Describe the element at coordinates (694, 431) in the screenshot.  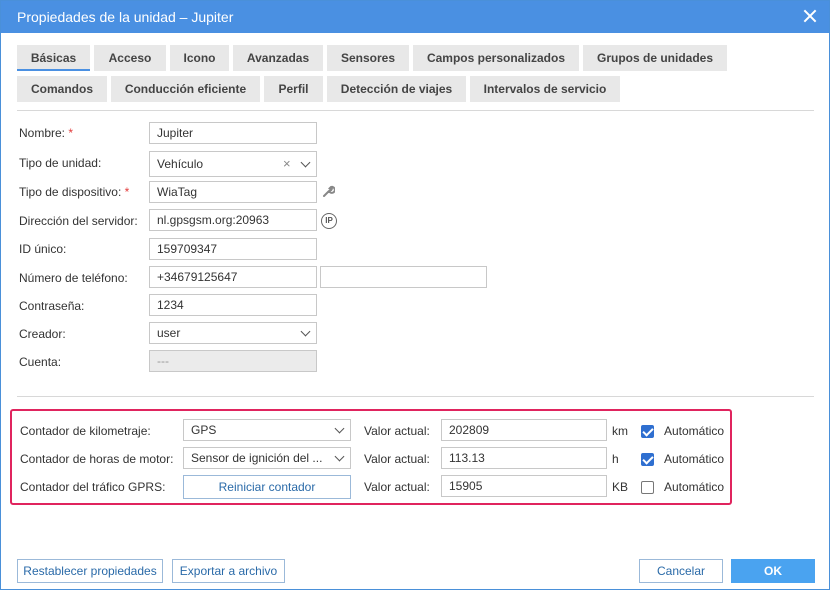
I see `mileage-auto-label: Automático` at that location.